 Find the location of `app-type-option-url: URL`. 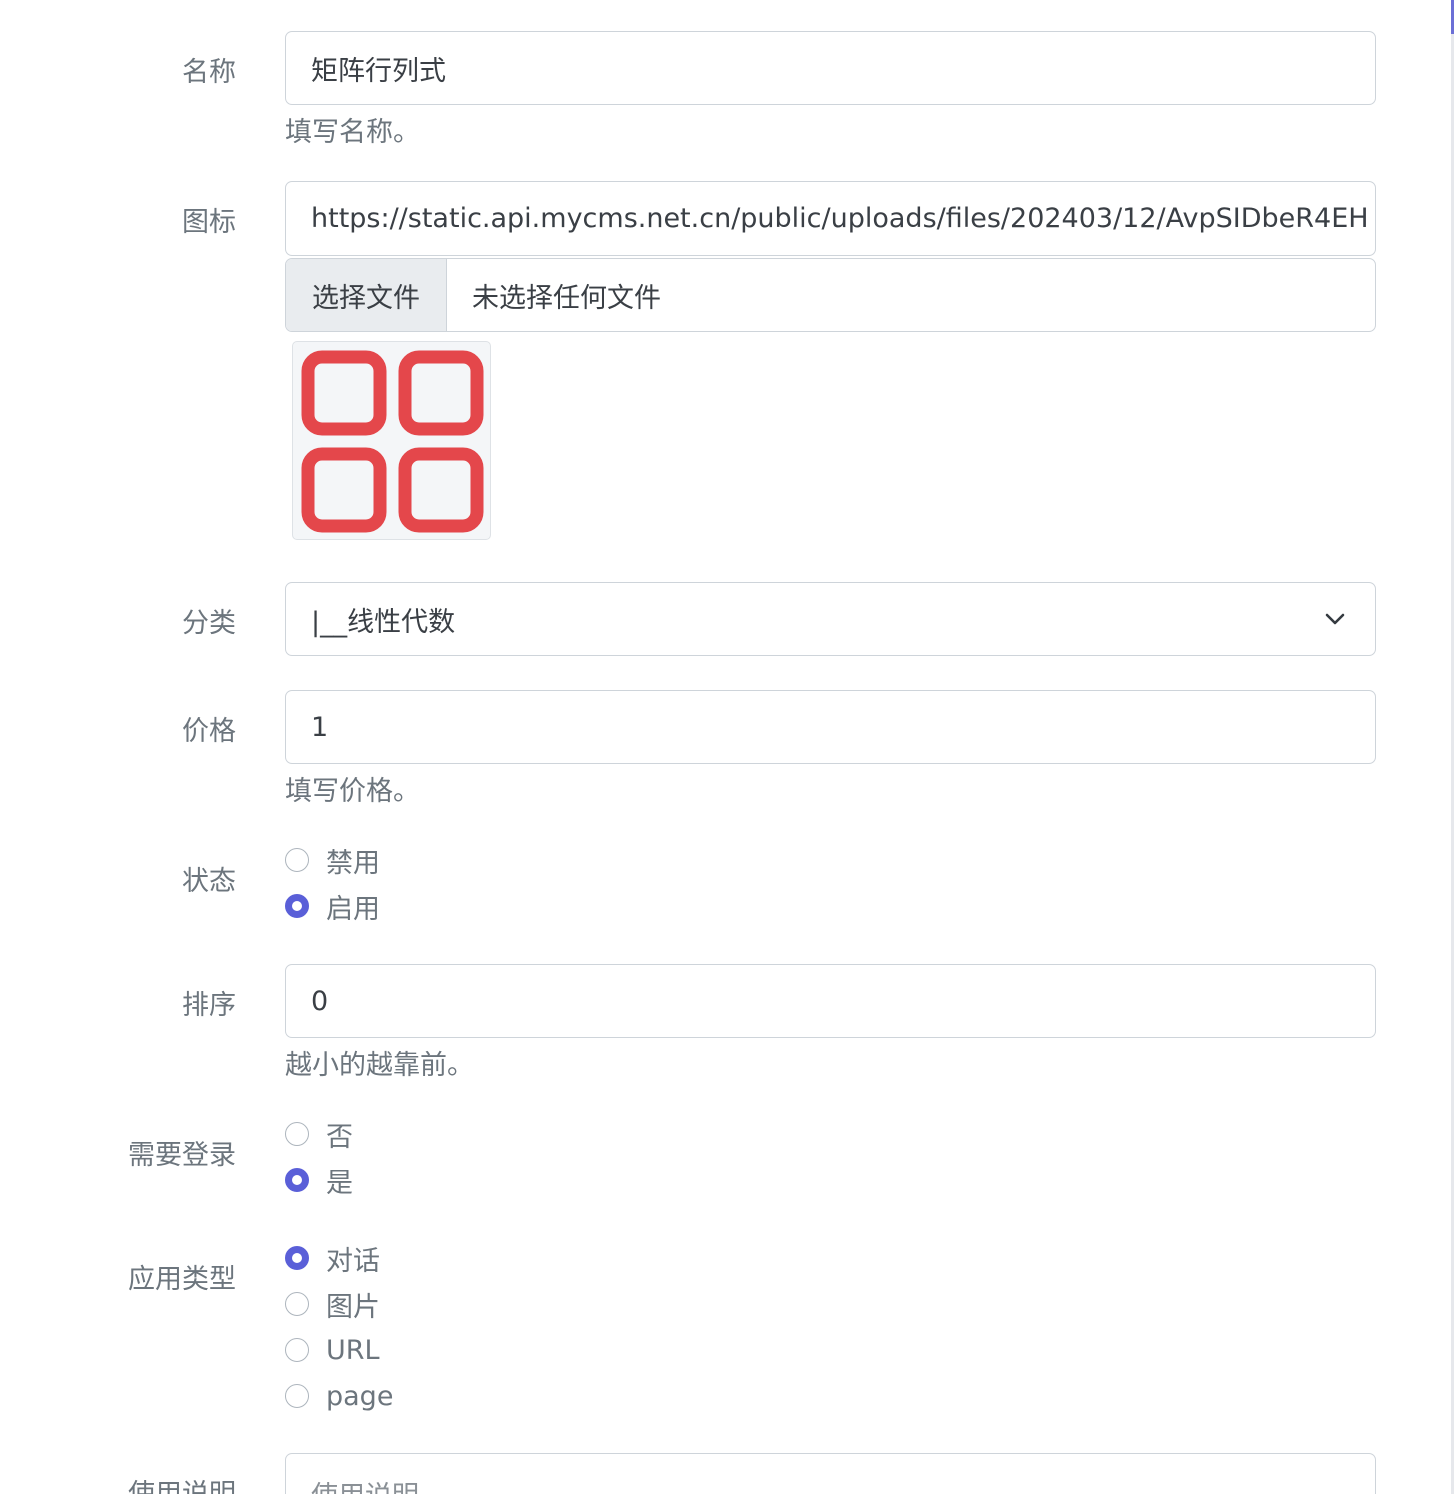

app-type-option-url: URL is located at coordinates (332, 1350).